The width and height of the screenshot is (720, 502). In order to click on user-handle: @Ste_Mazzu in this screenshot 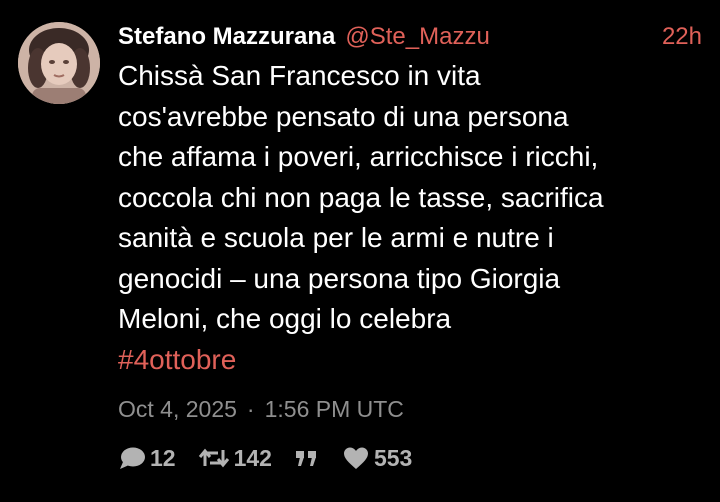, I will do `click(417, 37)`.